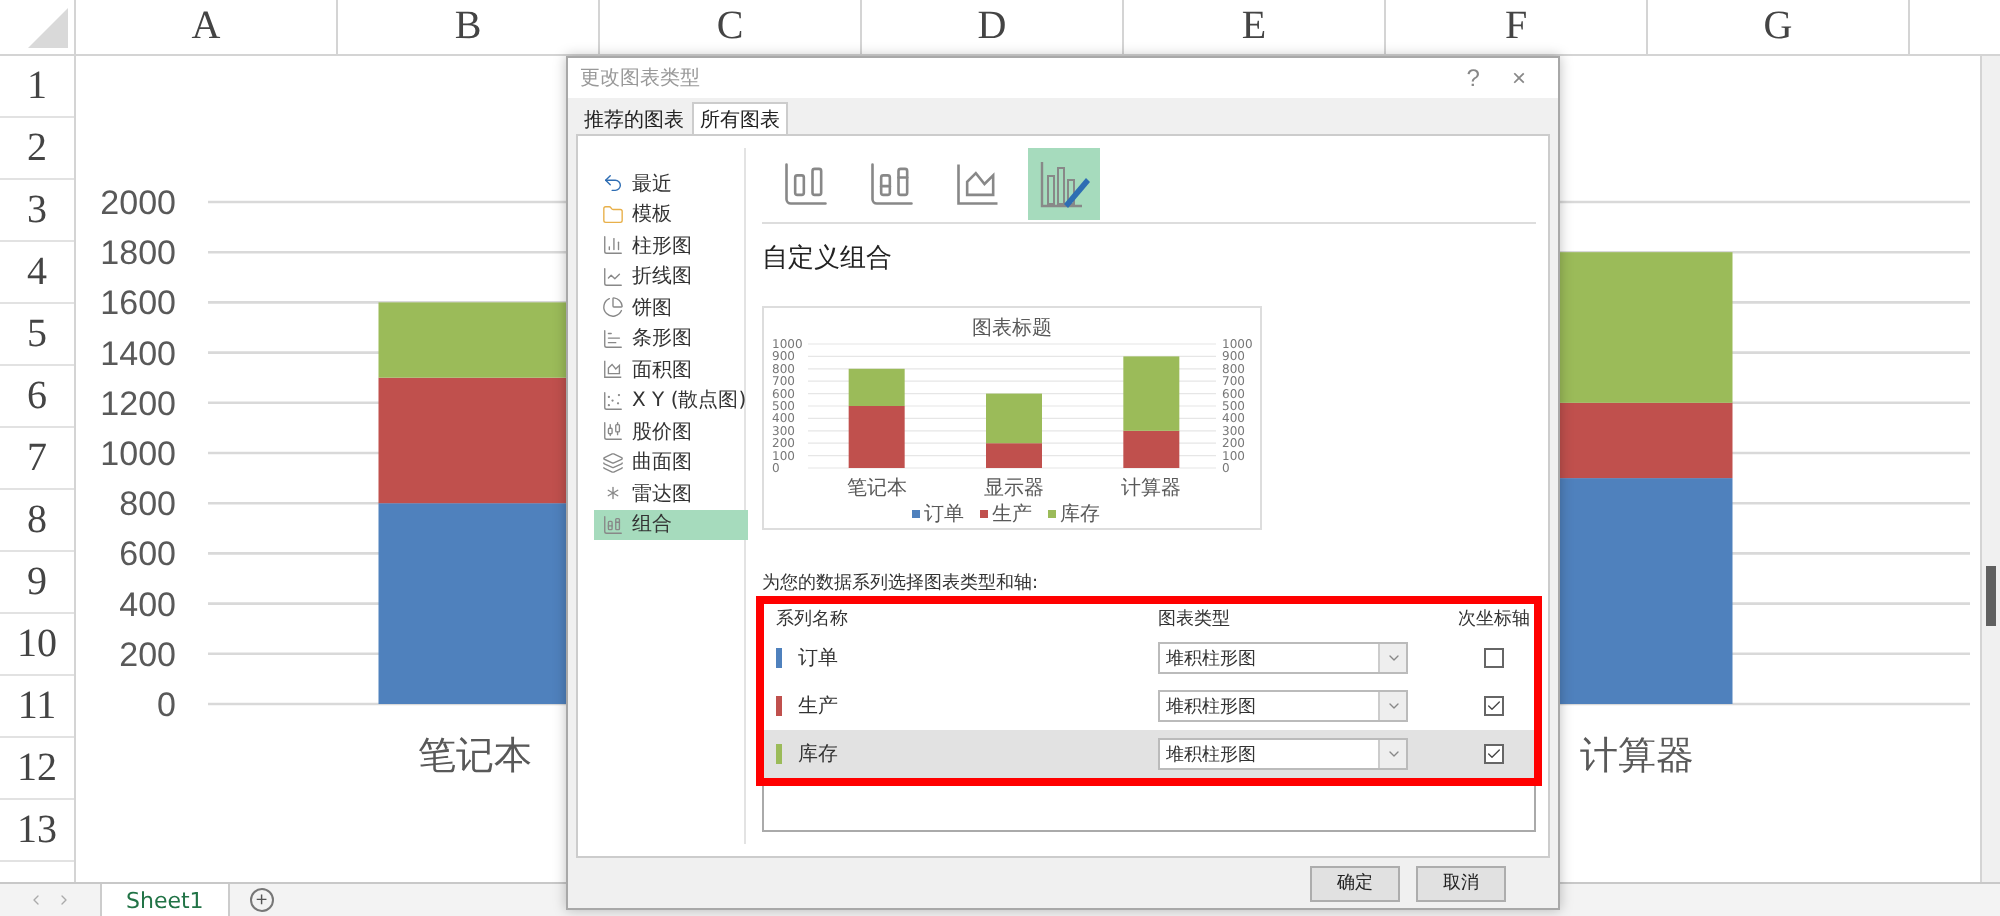 This screenshot has width=2000, height=916. Describe the element at coordinates (37, 521) in the screenshot. I see `row-header: 8` at that location.